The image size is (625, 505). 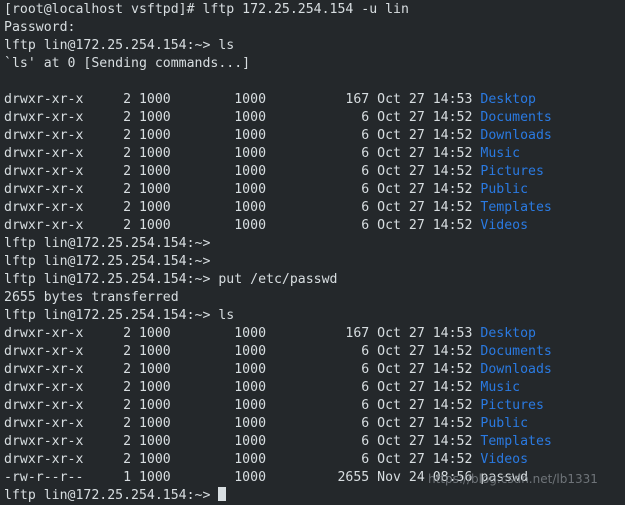 What do you see at coordinates (314, 496) in the screenshot?
I see `terminal-prompt-line: lftp lin@172.25.254.154:~>` at bounding box center [314, 496].